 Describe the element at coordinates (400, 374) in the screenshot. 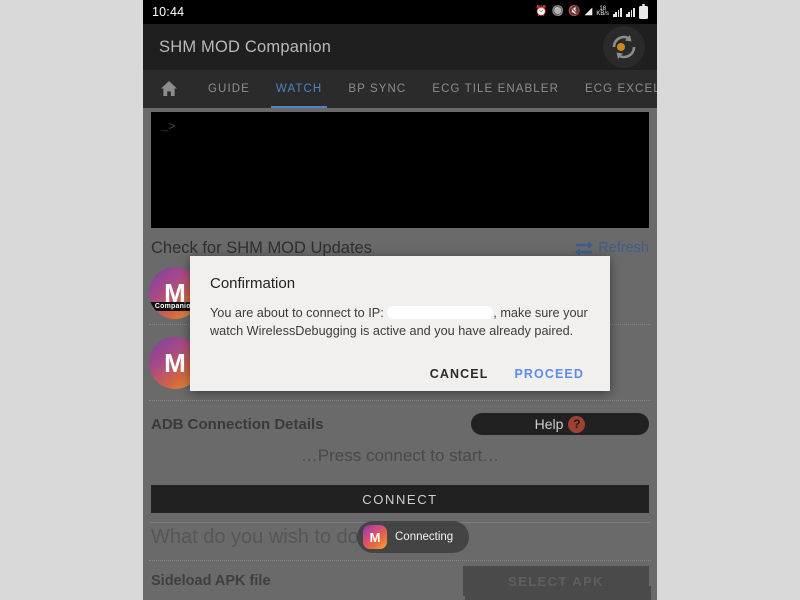

I see `dialog-actions: CANCEL PROCEED` at that location.